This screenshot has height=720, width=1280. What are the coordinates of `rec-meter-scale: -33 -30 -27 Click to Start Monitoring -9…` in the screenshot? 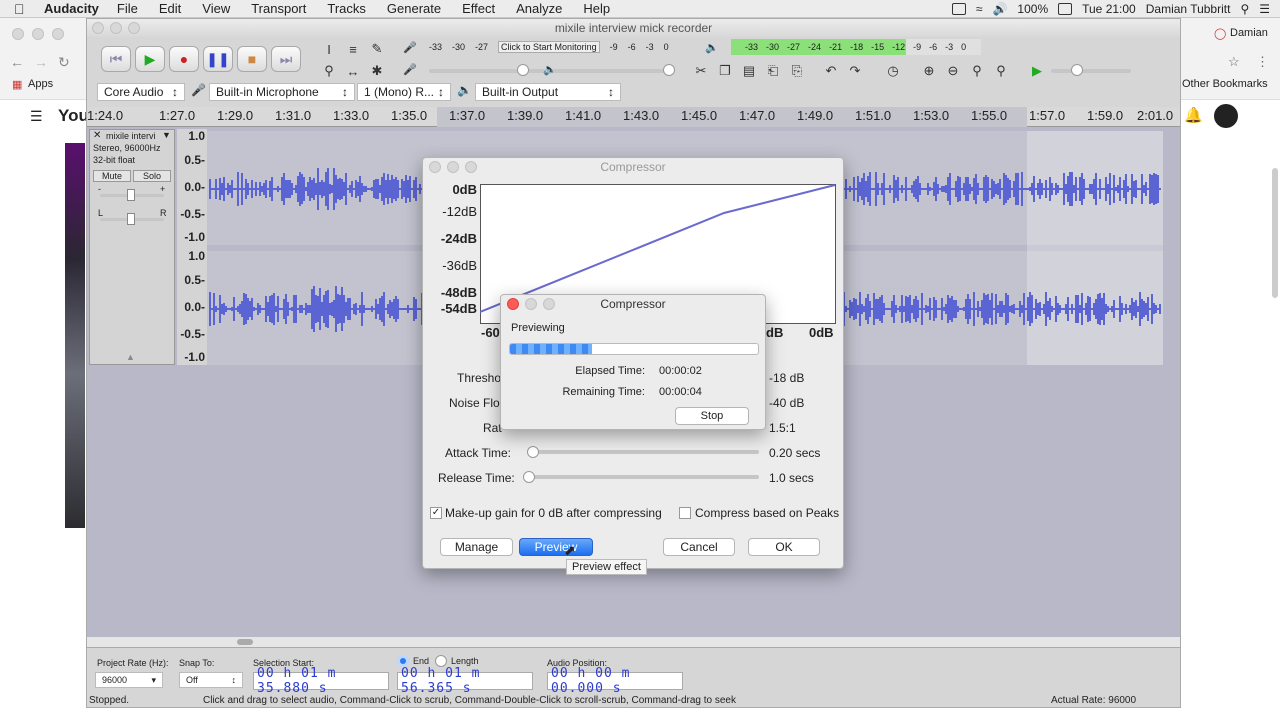 It's located at (554, 47).